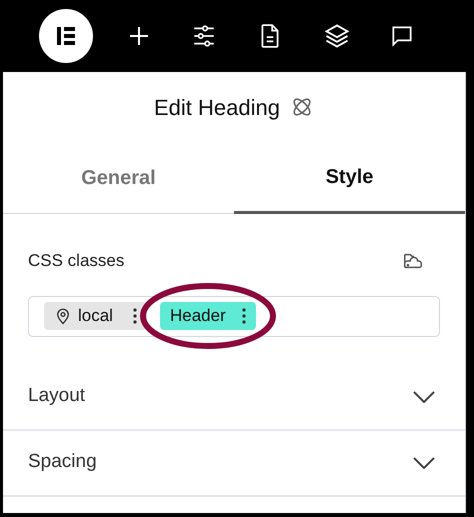  What do you see at coordinates (118, 178) in the screenshot?
I see `tab: General` at bounding box center [118, 178].